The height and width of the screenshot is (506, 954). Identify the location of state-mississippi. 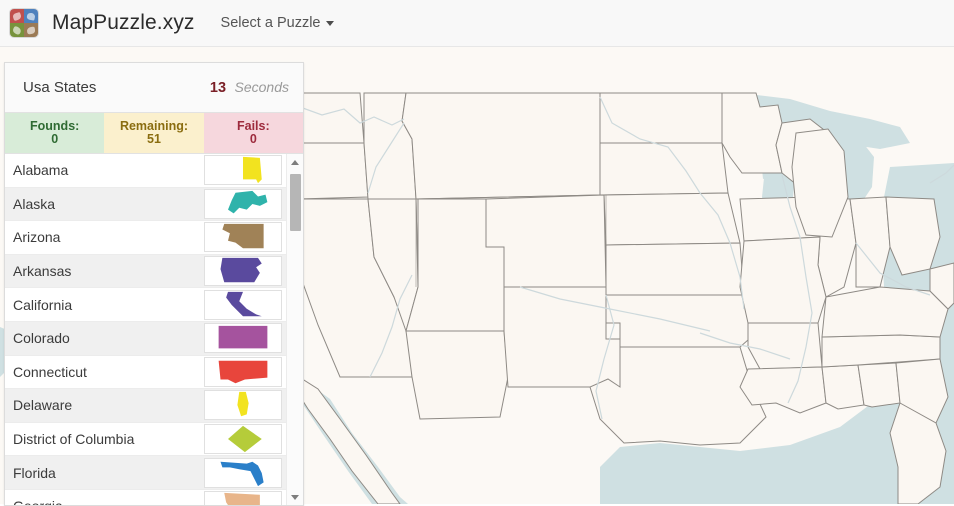
(843, 387).